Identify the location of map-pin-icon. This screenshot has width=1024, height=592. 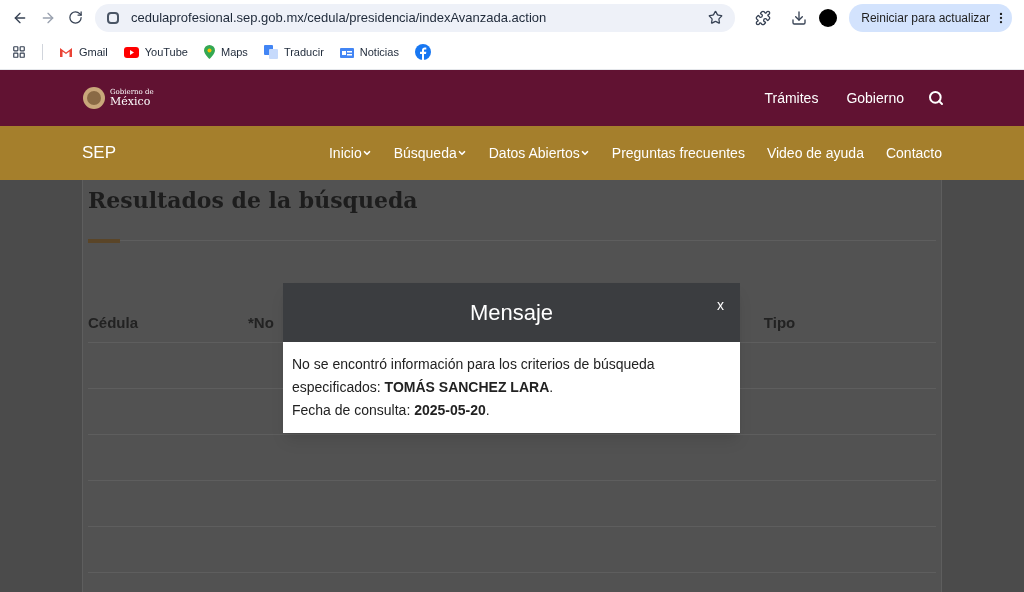
(209, 52).